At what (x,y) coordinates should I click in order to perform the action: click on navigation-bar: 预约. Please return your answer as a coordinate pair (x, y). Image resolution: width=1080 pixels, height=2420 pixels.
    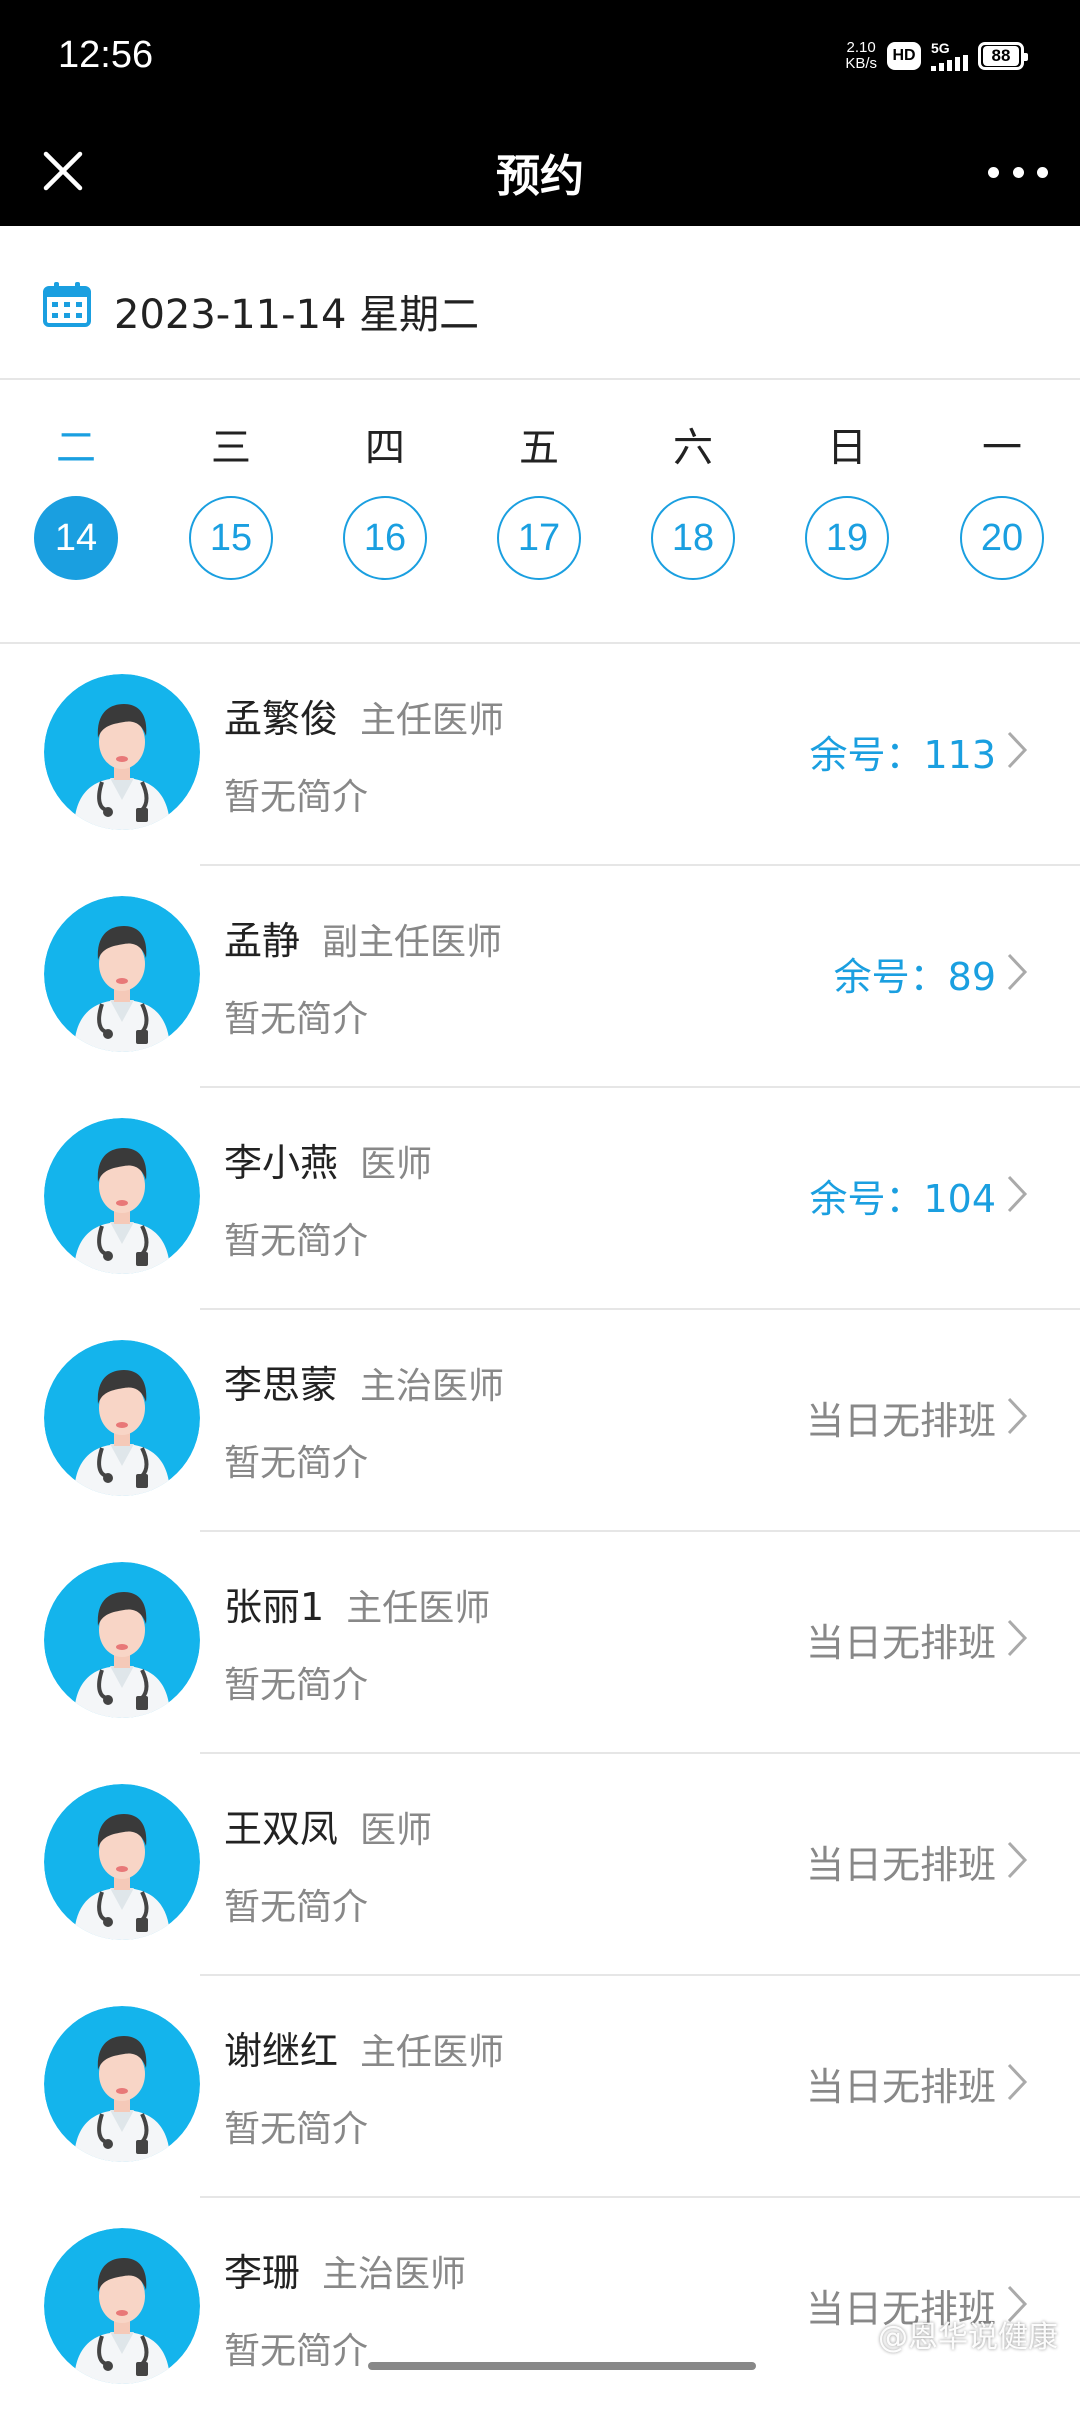
    Looking at the image, I should click on (540, 172).